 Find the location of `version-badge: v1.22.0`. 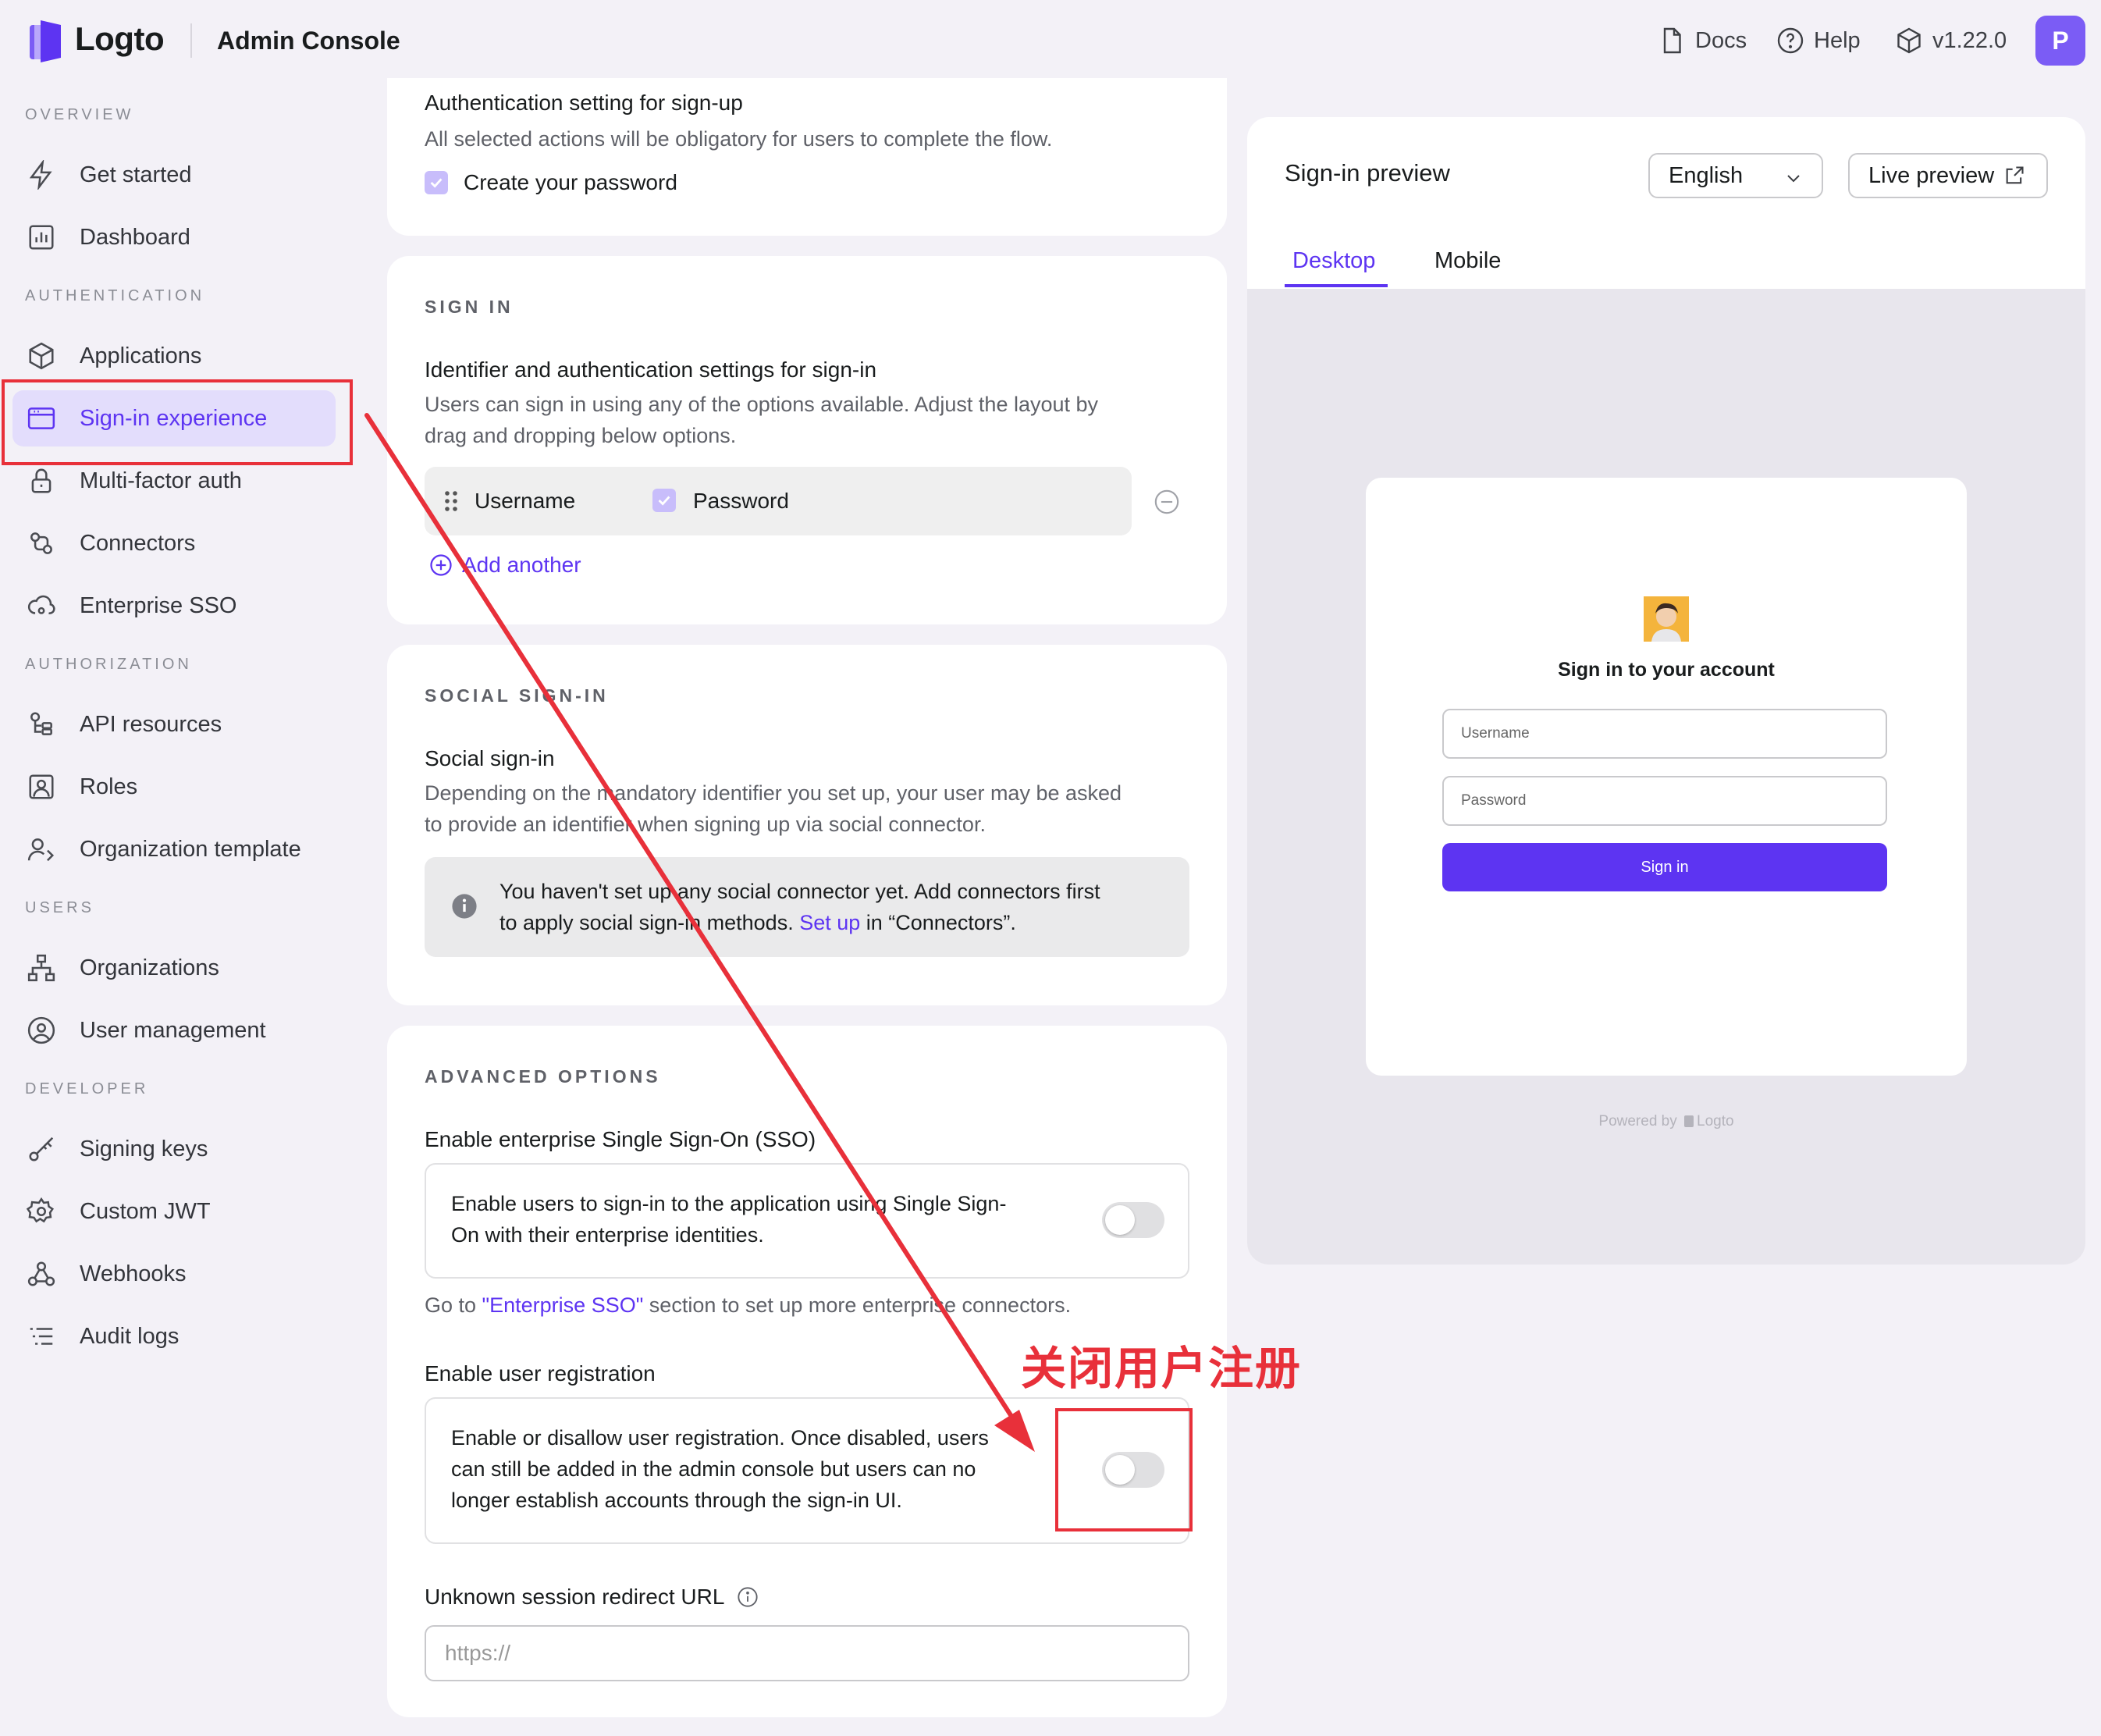

version-badge: v1.22.0 is located at coordinates (1951, 41).